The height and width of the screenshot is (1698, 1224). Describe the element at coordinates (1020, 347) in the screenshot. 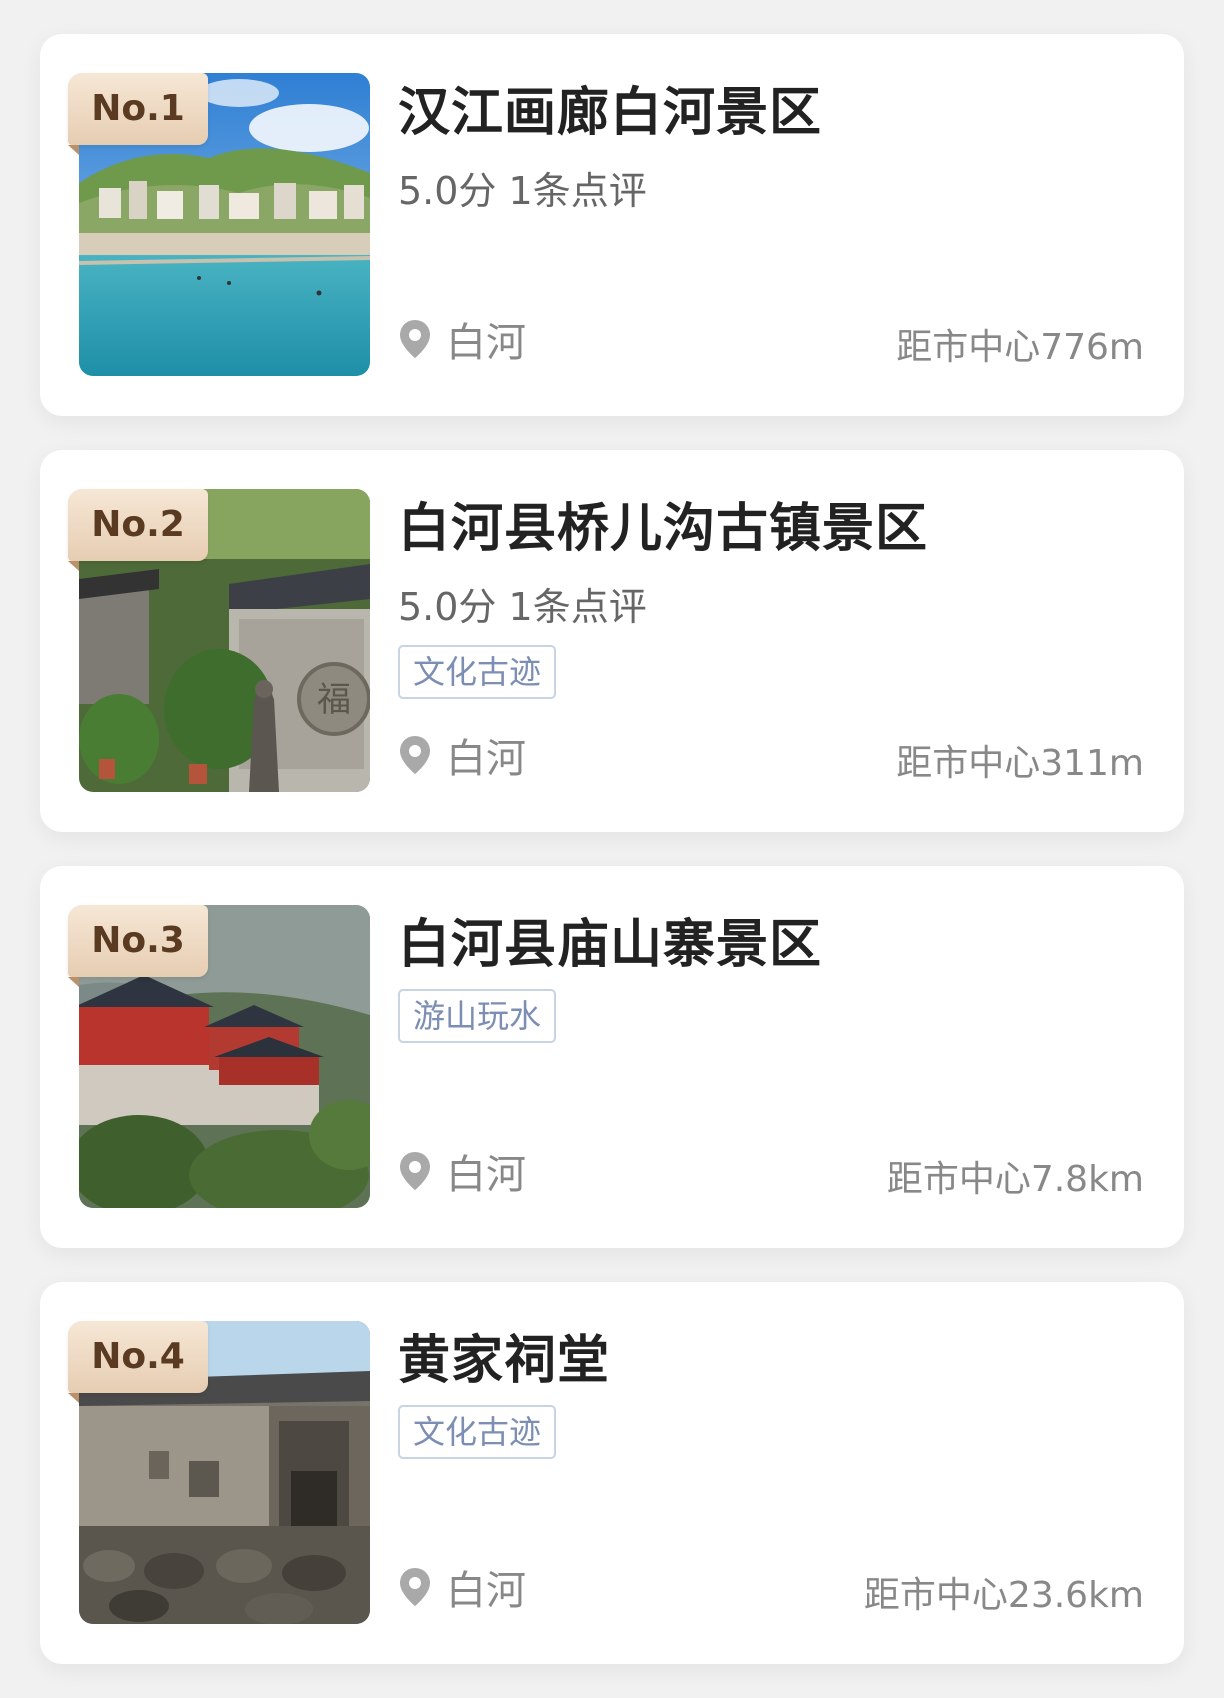

I see `distance-text: 距市中心776m` at that location.